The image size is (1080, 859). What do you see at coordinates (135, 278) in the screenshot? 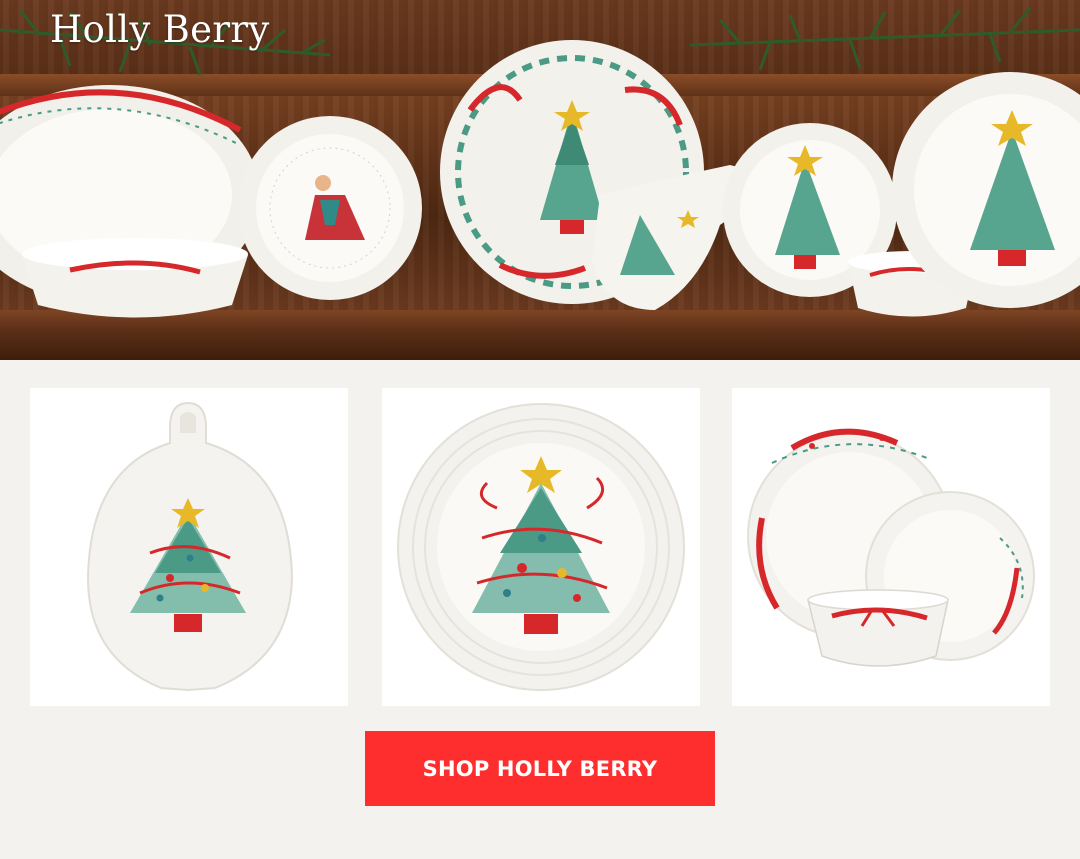
I see `bowl-left` at bounding box center [135, 278].